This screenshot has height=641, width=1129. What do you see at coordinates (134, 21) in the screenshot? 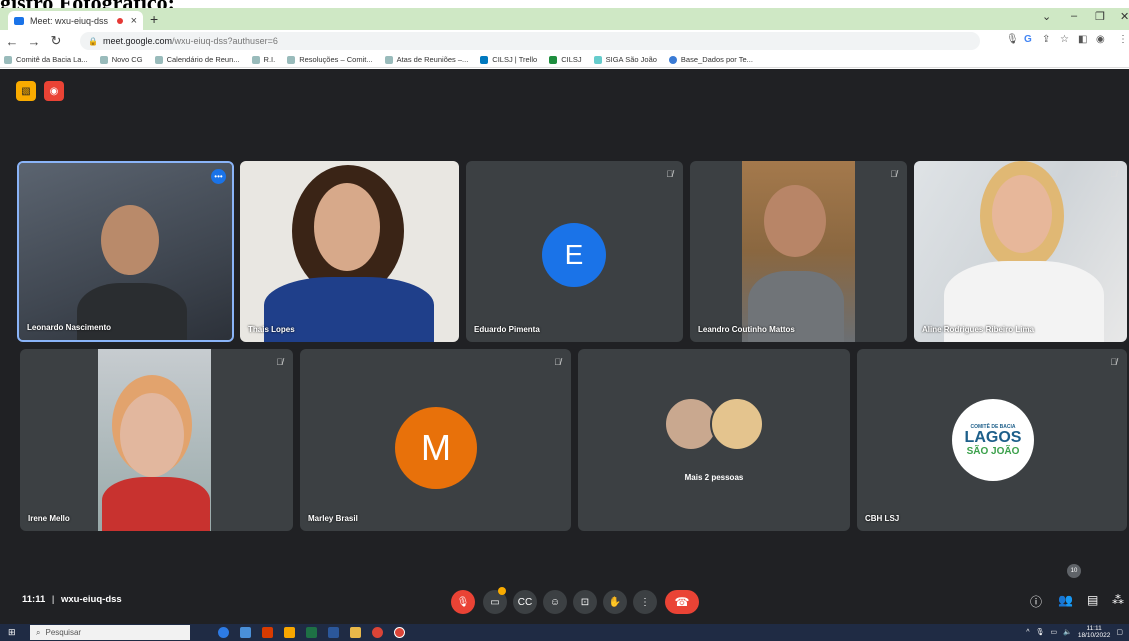
I see `tab-close-icon: ×` at bounding box center [134, 21].